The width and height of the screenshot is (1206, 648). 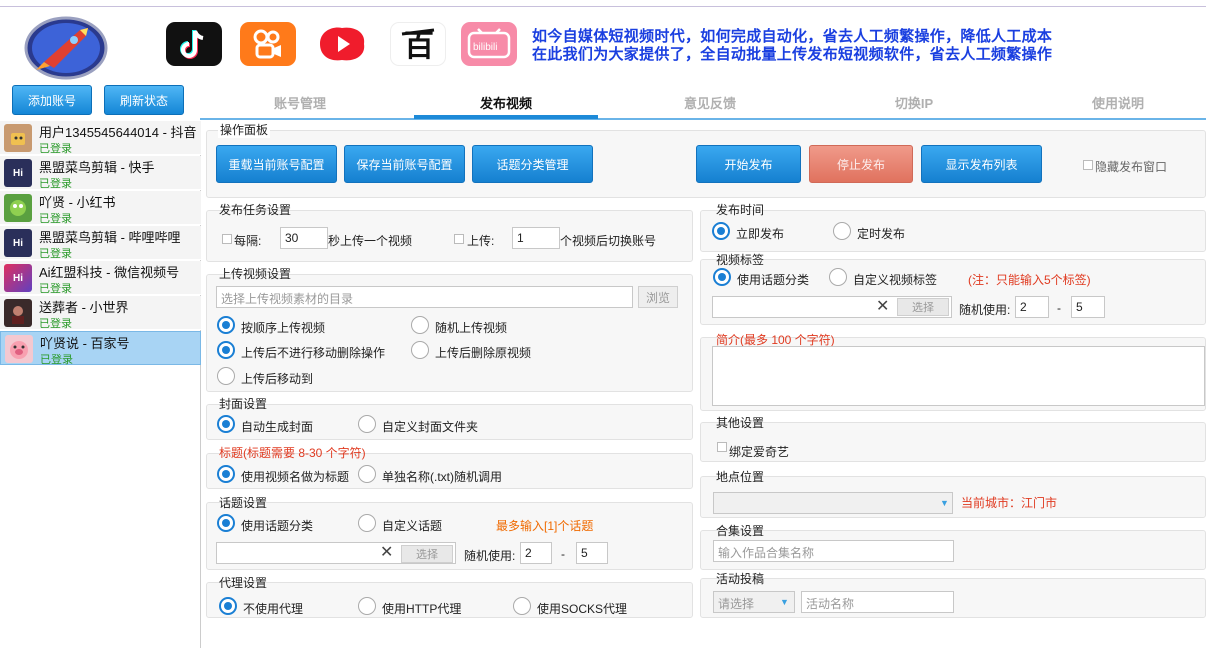 I want to click on save-config-button: 保存当前账号配置, so click(x=404, y=164).